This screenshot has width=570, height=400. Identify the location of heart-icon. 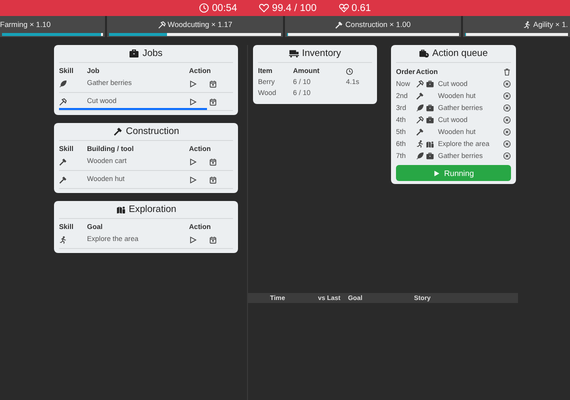
(264, 8).